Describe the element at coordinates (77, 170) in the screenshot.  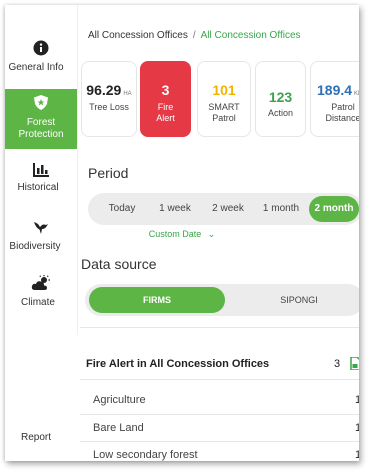
I see `sidebar-divider` at that location.